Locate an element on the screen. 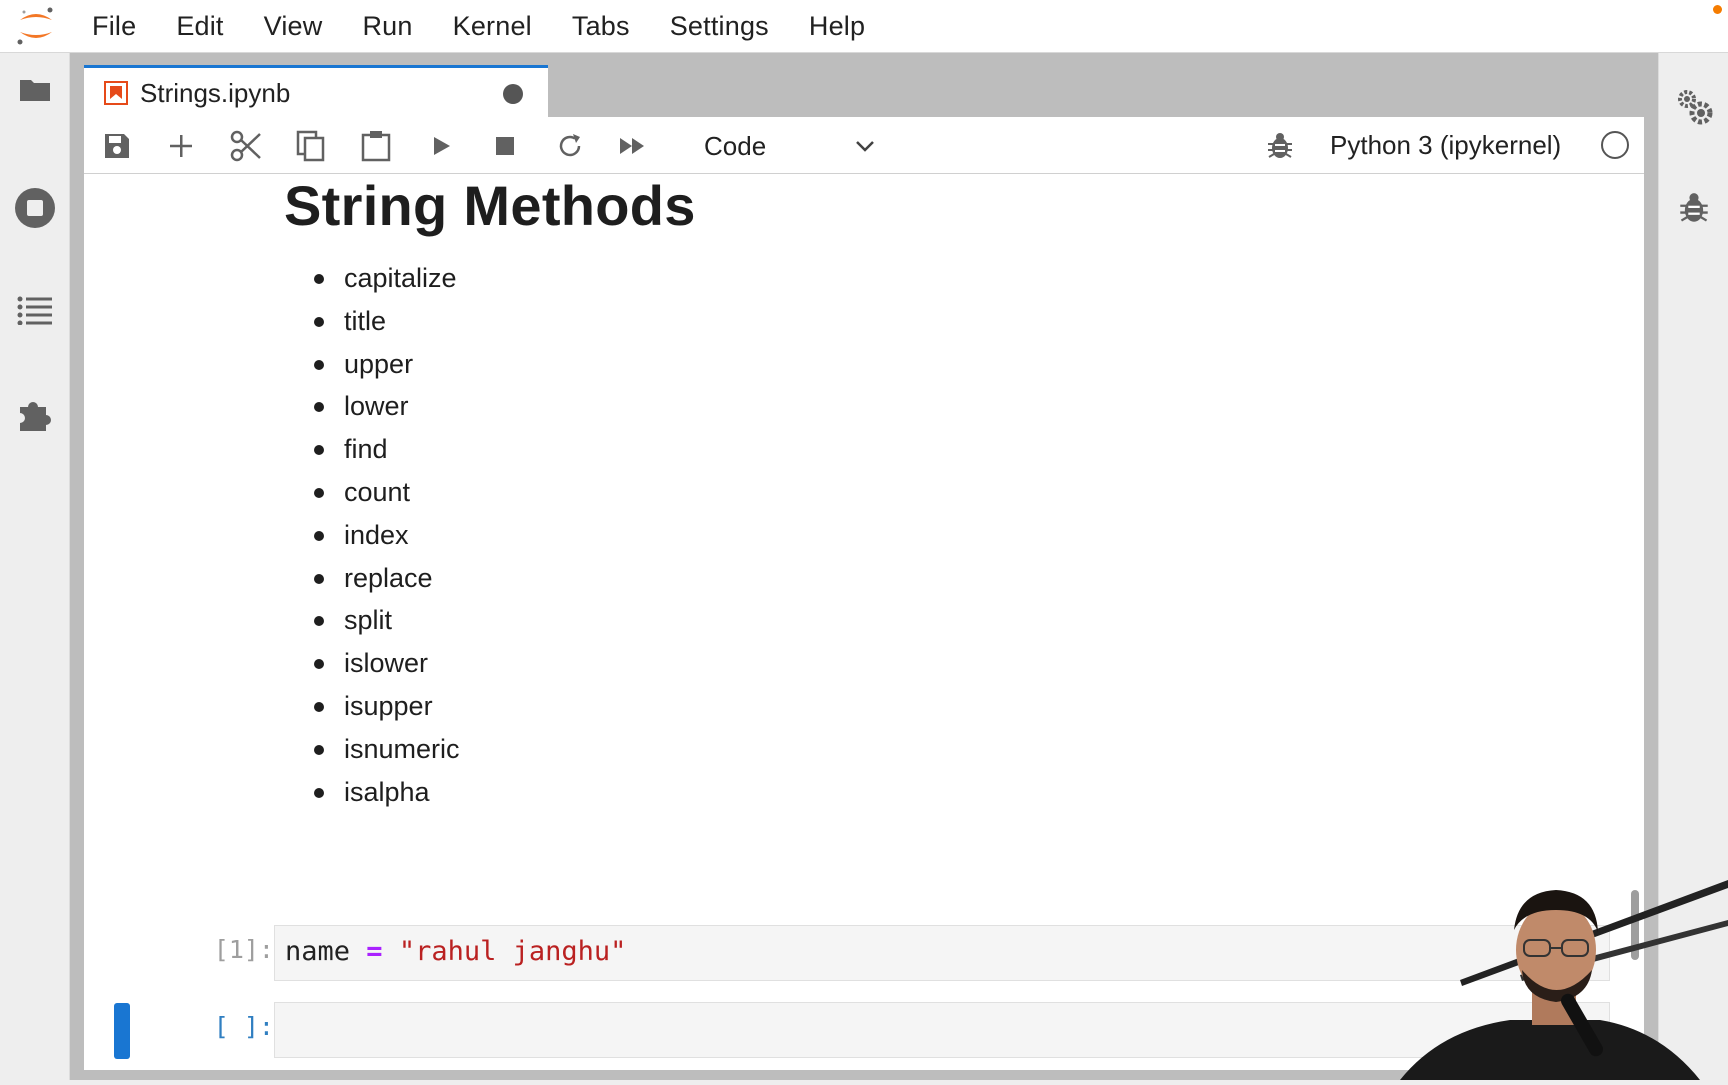 This screenshot has width=1728, height=1085. code-text: name = "rahul janghu" is located at coordinates (455, 951).